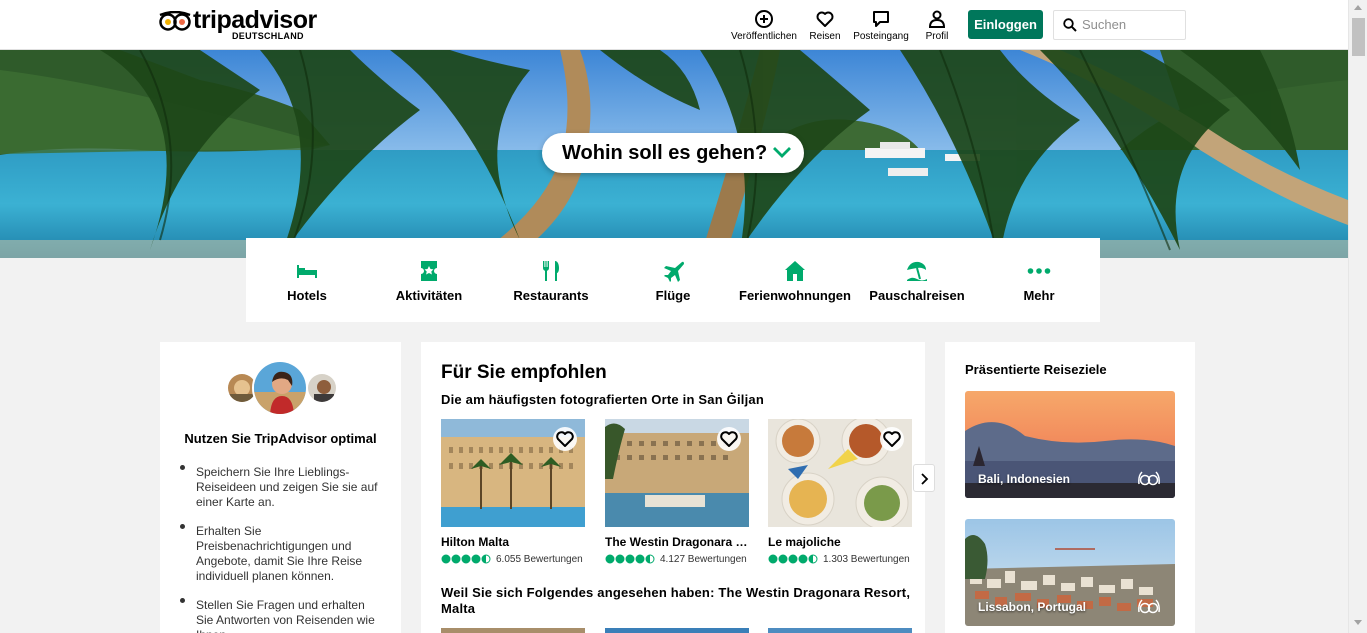  Describe the element at coordinates (937, 36) in the screenshot. I see `nav-profile-label: Profil` at that location.